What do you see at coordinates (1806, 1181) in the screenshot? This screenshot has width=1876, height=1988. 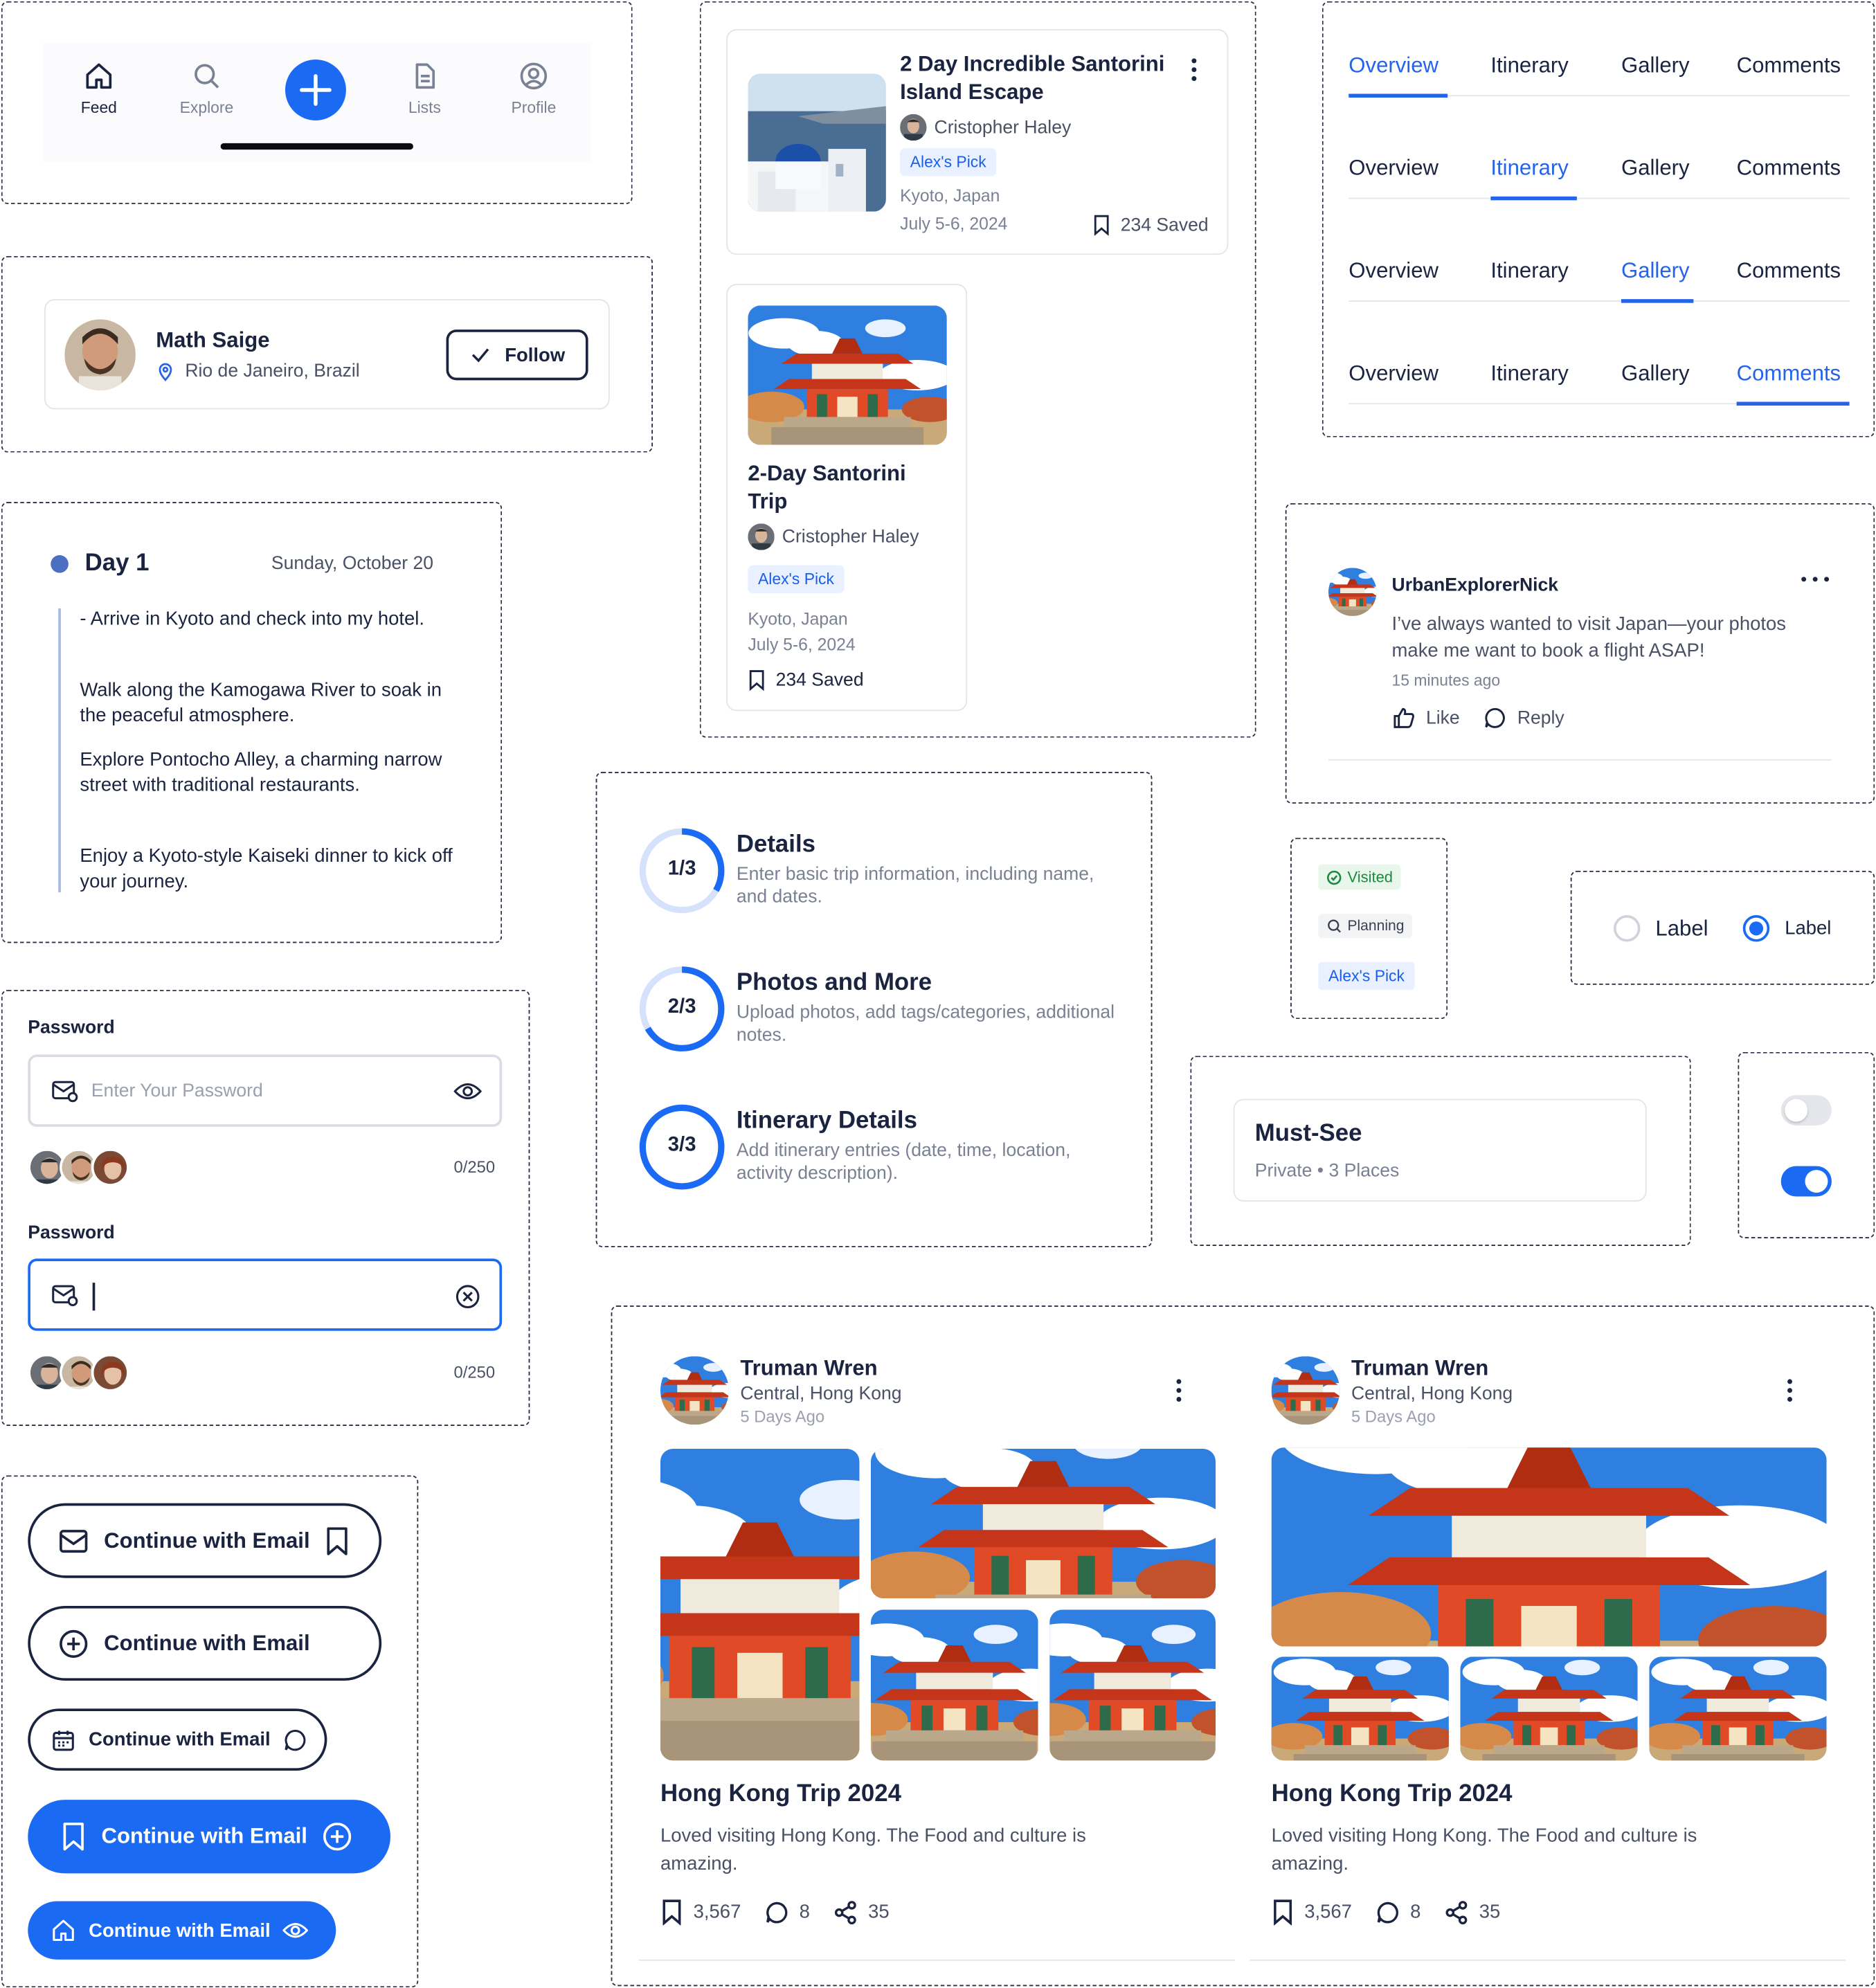 I see `toggle-on` at bounding box center [1806, 1181].